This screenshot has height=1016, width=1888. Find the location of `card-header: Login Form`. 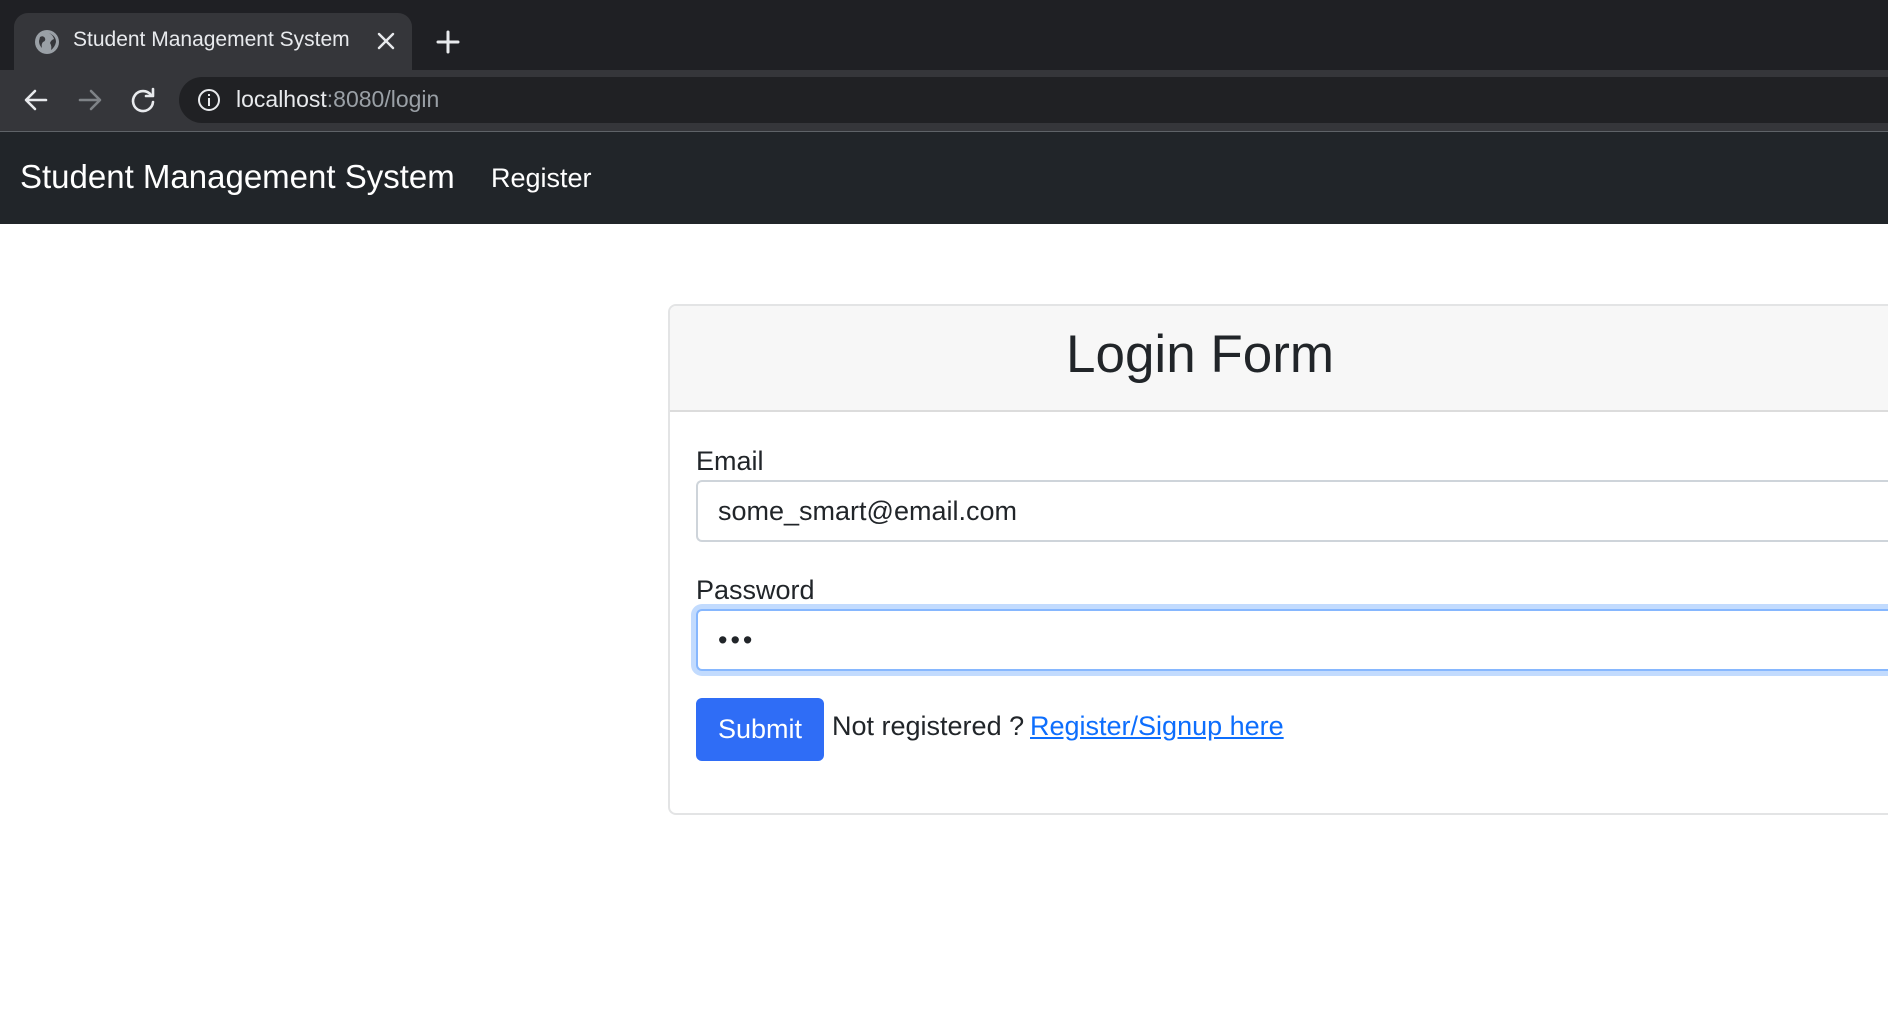

card-header: Login Form is located at coordinates (1279, 359).